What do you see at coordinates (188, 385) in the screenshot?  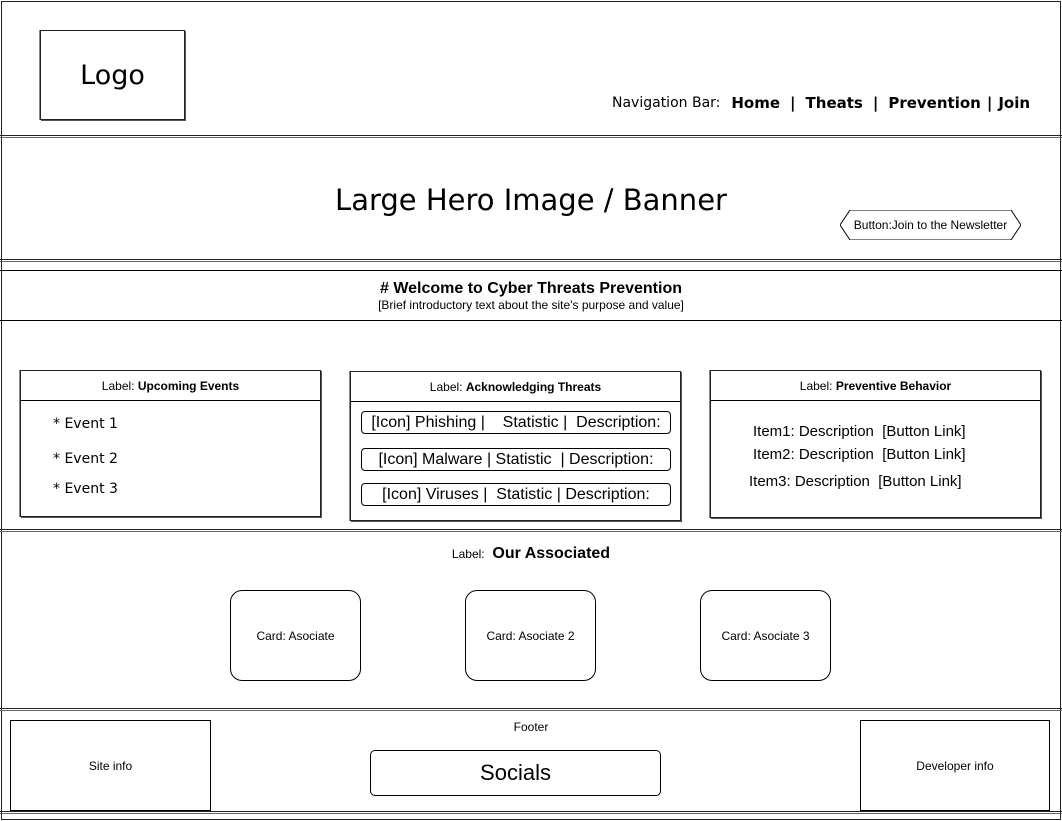 I see `upcoming-events-label: Upcoming Events` at bounding box center [188, 385].